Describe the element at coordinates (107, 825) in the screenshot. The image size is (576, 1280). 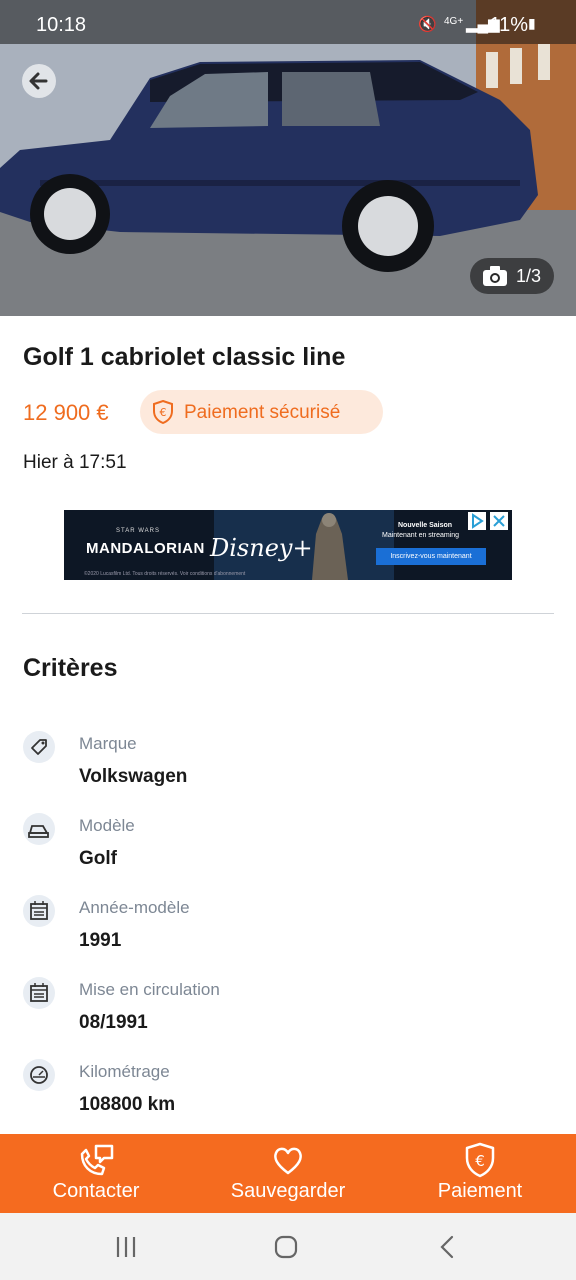
I see `criteria-label-model: Modèle` at that location.